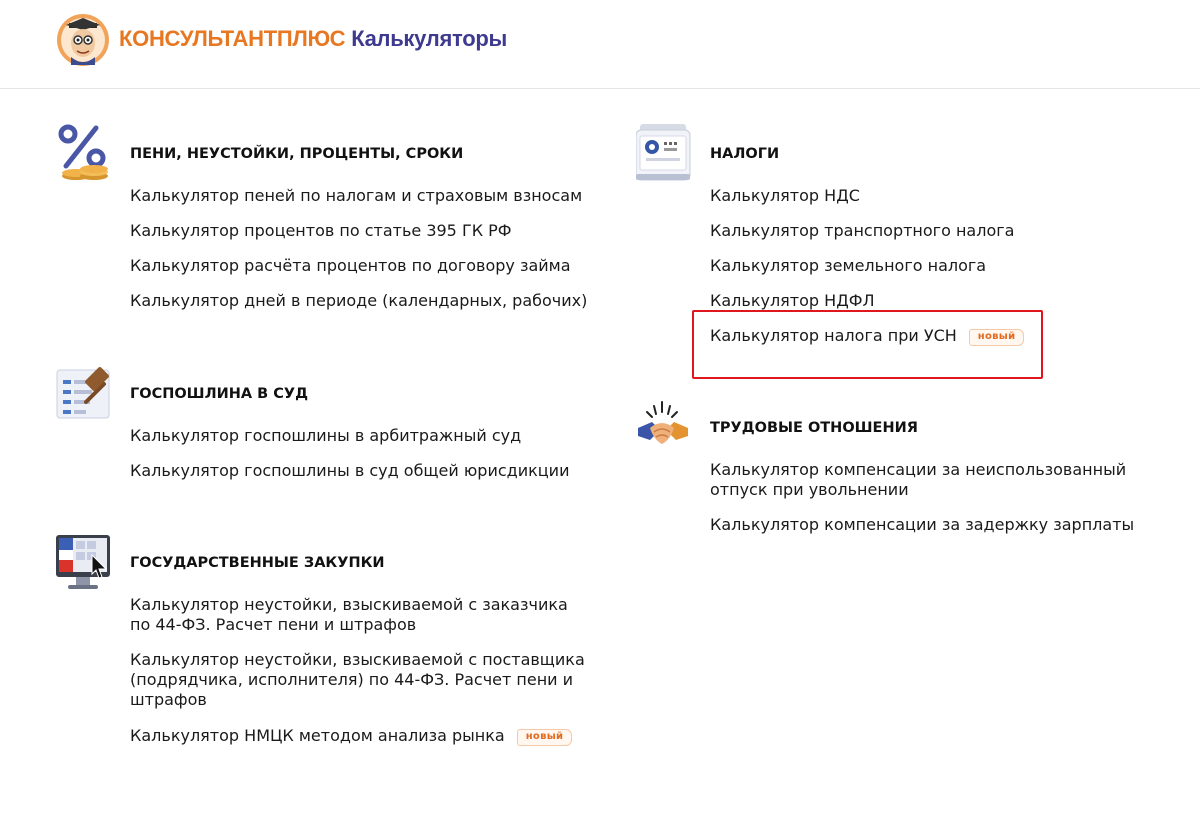  I want to click on percent-coins-icon, so click(84, 153).